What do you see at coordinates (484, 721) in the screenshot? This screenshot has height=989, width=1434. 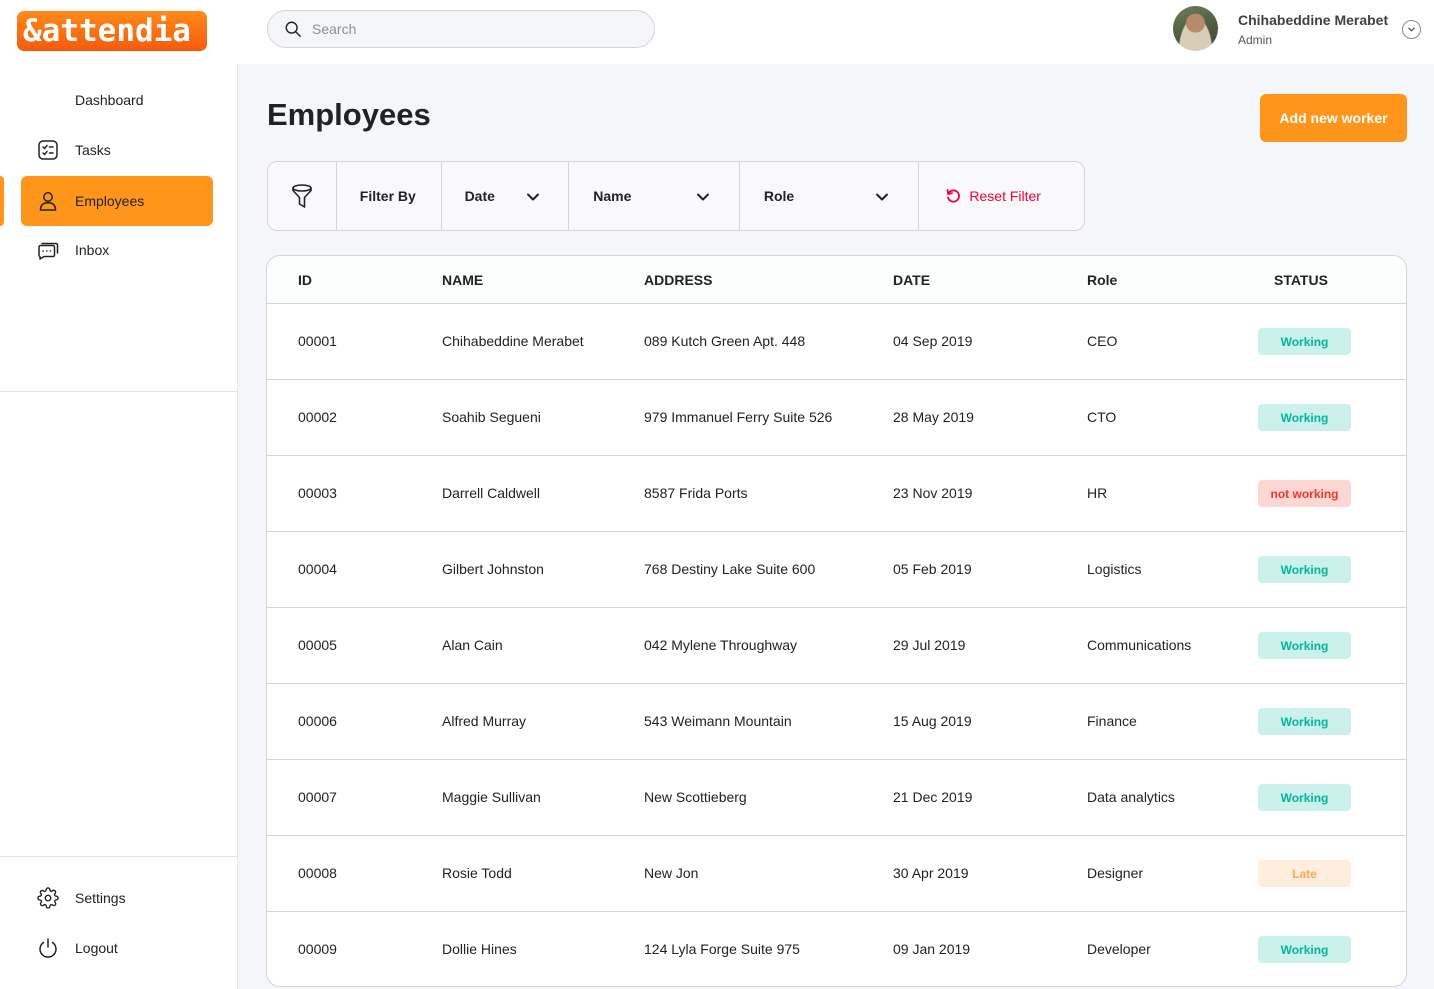 I see `cell-name: Alfred Murray` at bounding box center [484, 721].